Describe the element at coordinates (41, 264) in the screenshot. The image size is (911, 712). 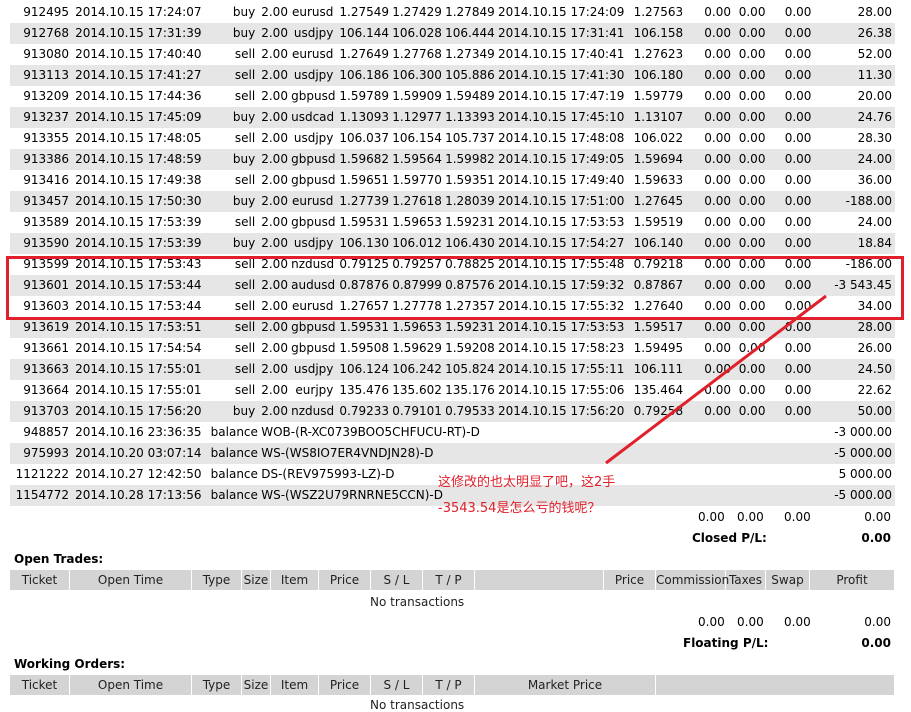
I see `ticket-cell: 913599` at that location.